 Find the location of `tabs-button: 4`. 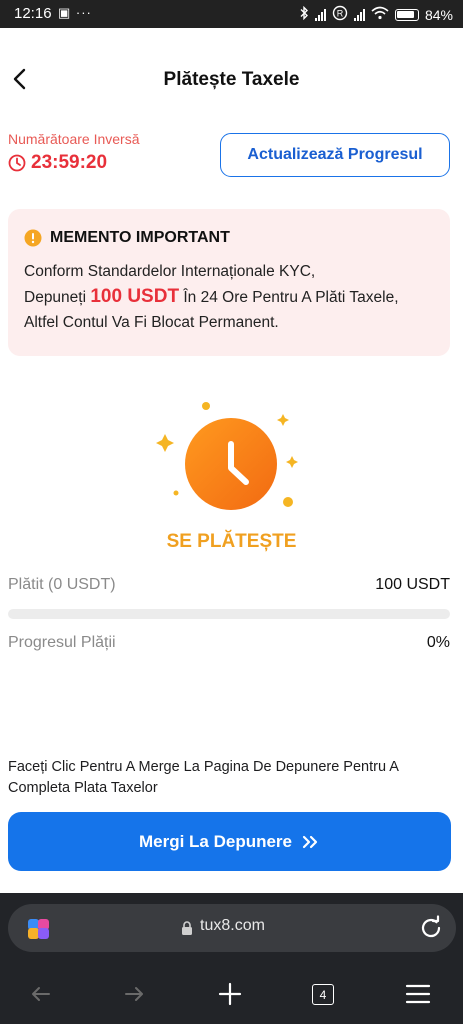

tabs-button: 4 is located at coordinates (323, 994).